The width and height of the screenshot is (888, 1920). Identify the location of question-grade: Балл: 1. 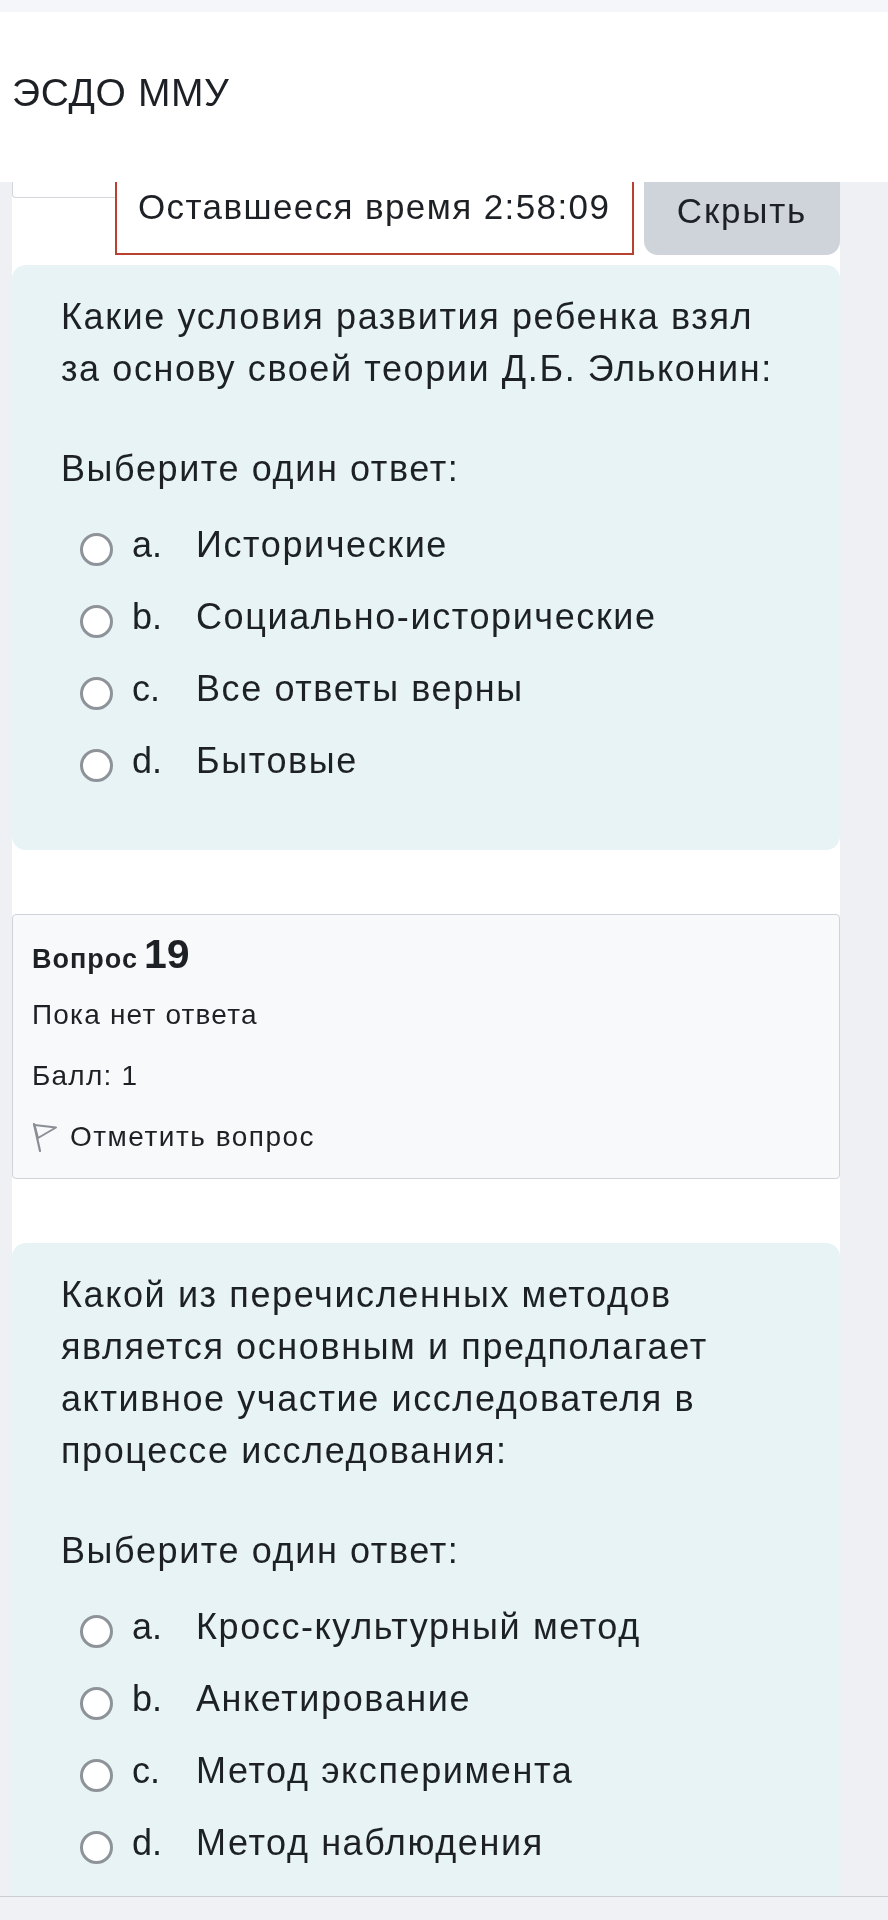
(85, 1076).